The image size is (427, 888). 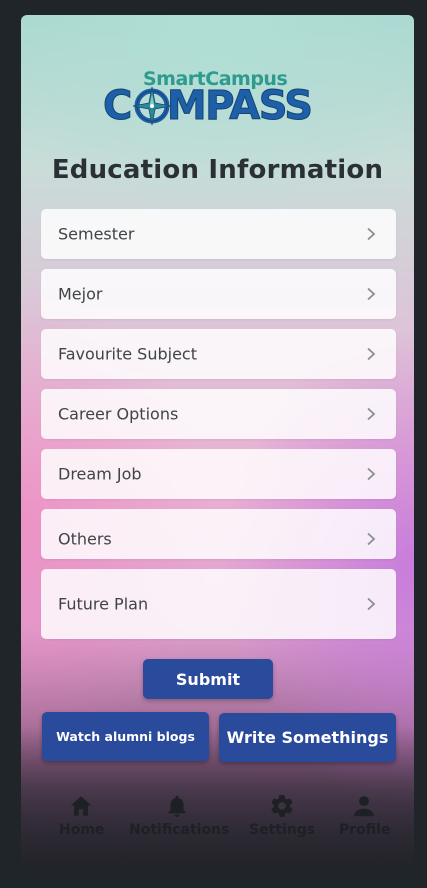 I want to click on field-label: Dream Job, so click(x=100, y=474).